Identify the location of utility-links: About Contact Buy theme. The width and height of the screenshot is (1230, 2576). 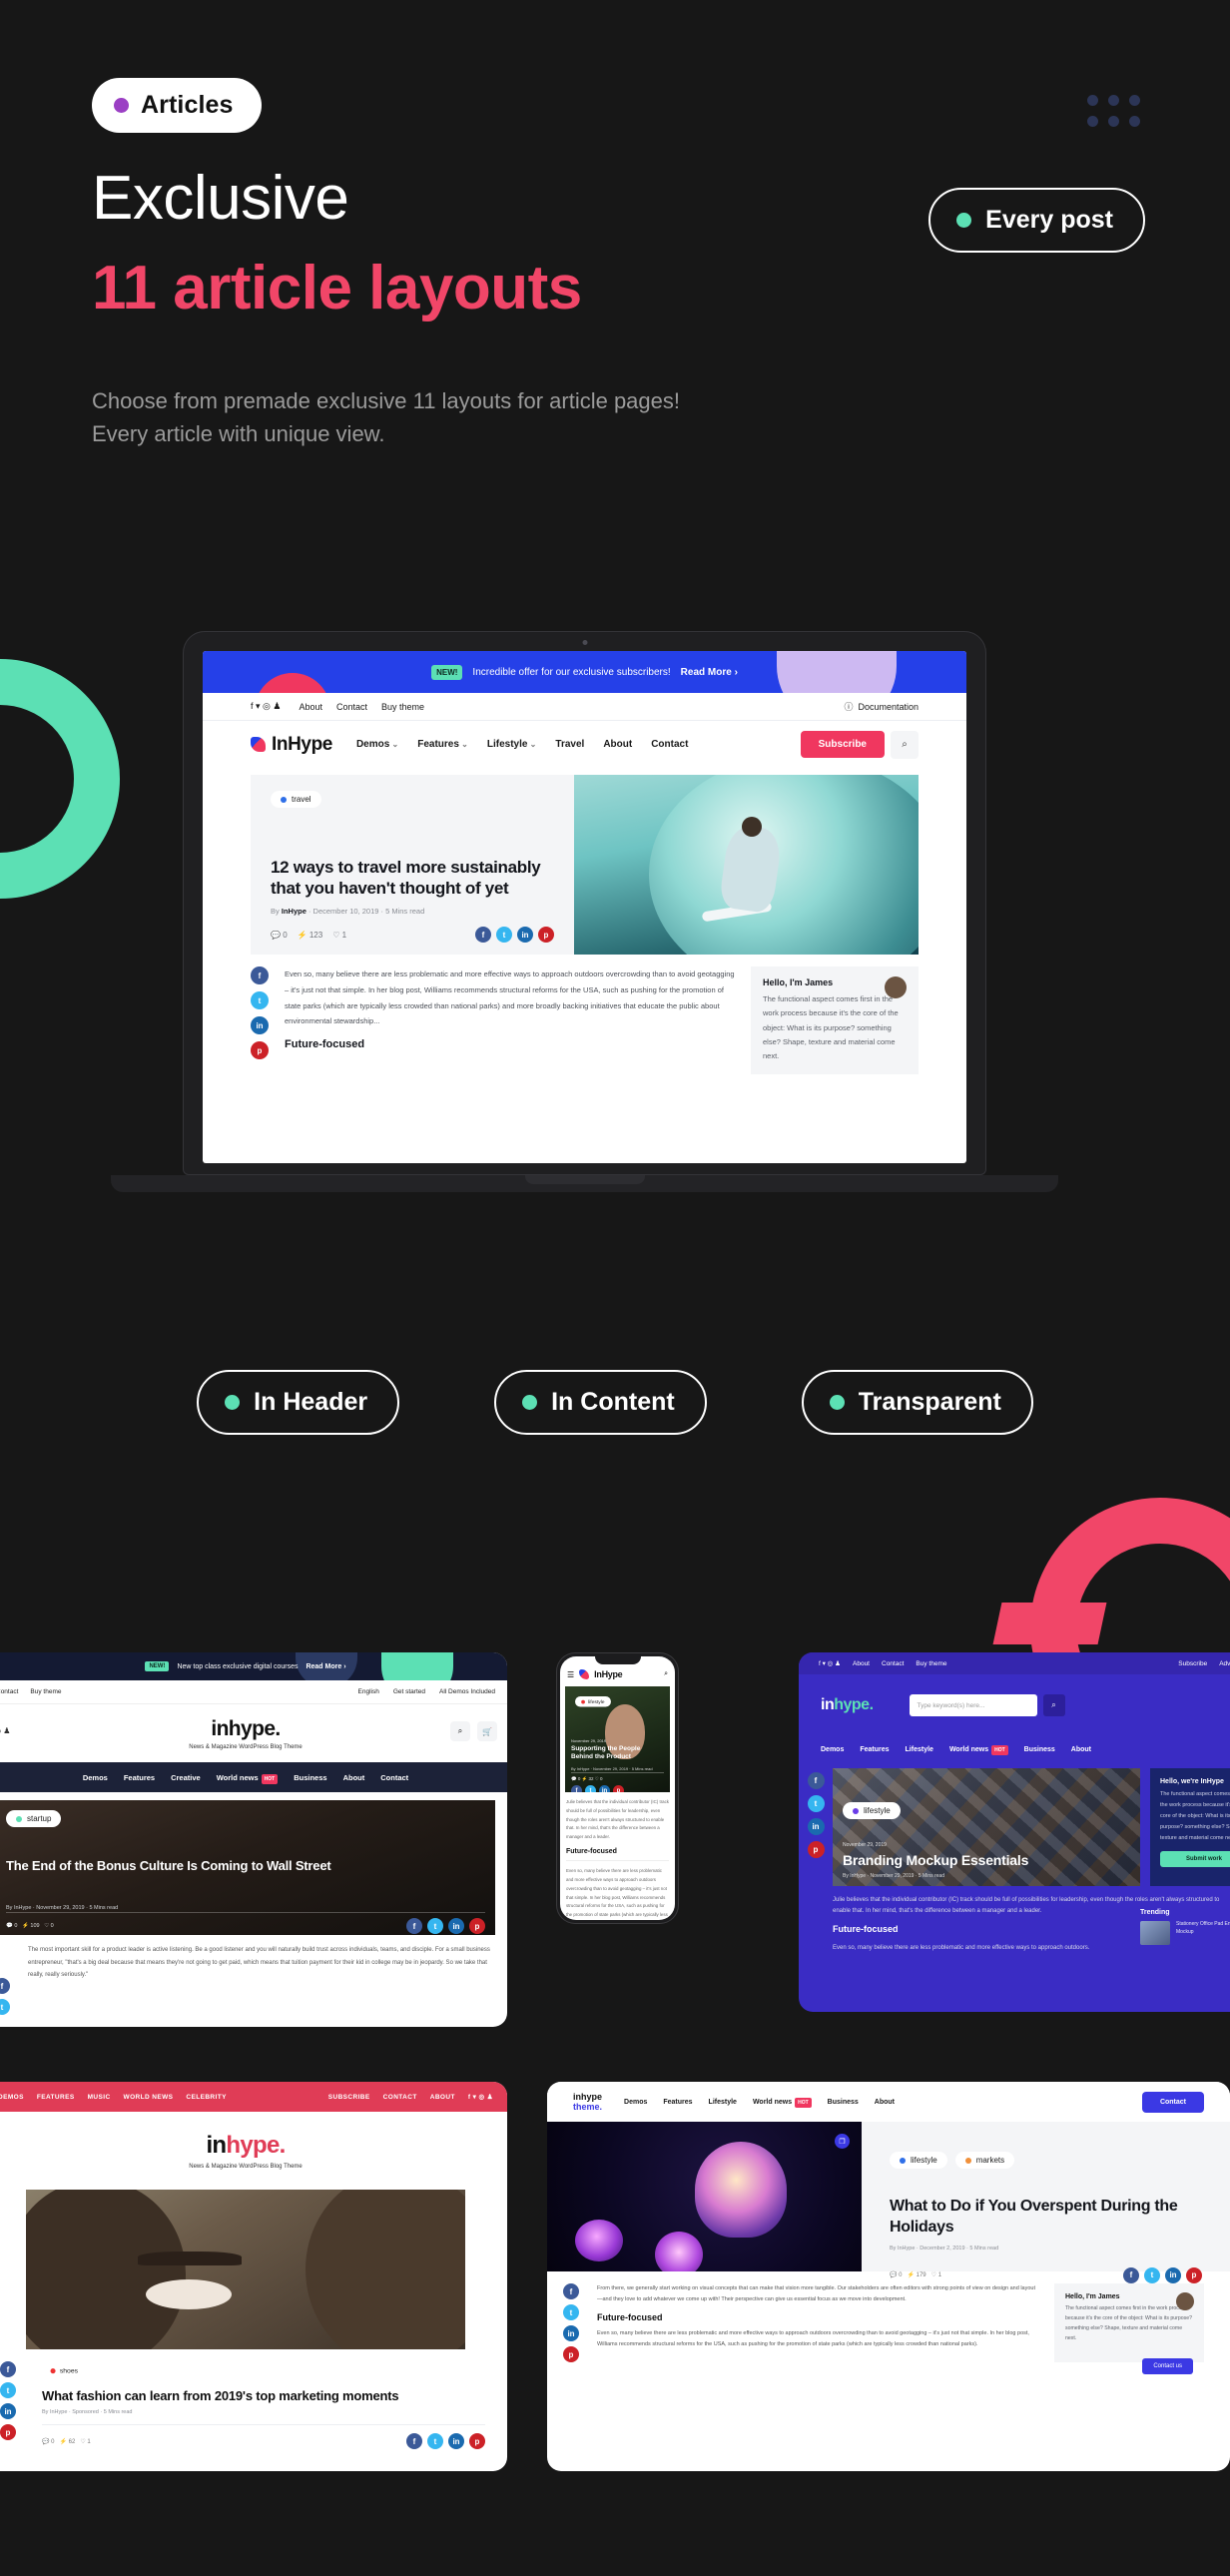
(362, 707).